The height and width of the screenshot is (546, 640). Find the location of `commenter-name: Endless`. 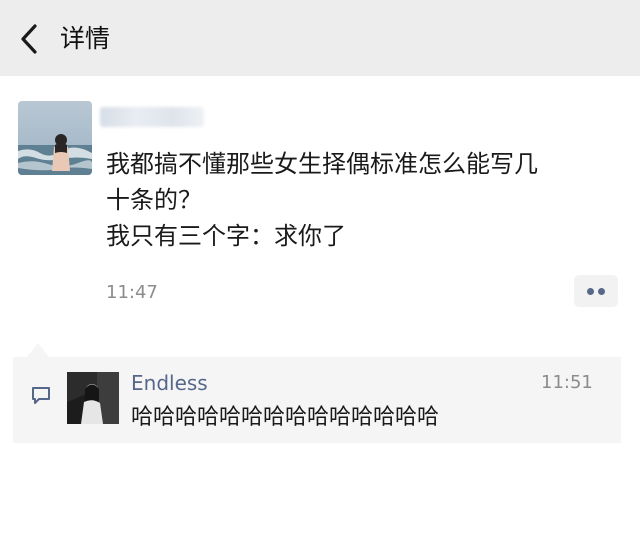

commenter-name: Endless is located at coordinates (169, 383).